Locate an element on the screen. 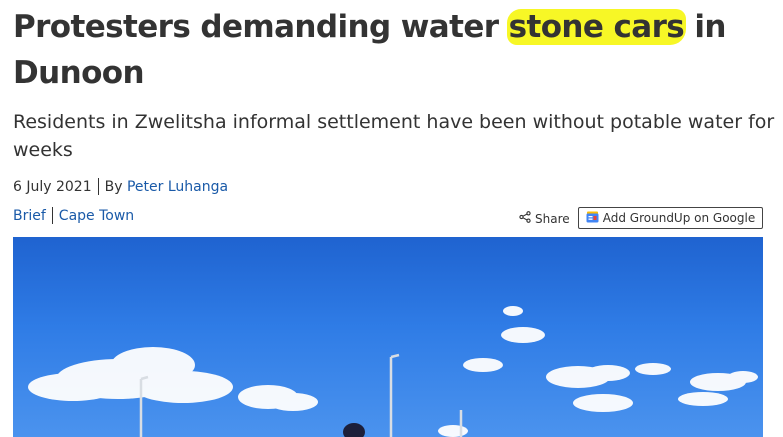 Image resolution: width=783 pixels, height=437 pixels. google-news-icon is located at coordinates (592, 218).